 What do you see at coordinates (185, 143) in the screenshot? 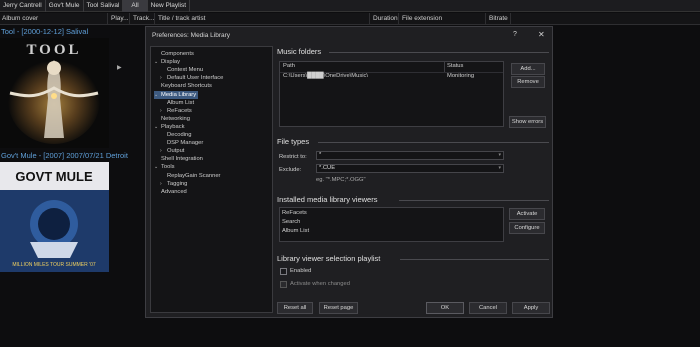
I see `tree-item-label: DSP Manager` at bounding box center [185, 143].